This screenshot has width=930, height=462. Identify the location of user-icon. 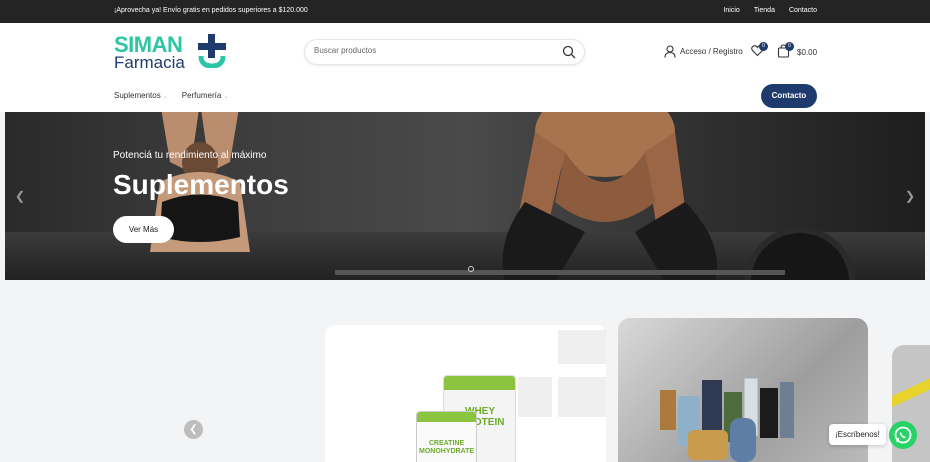
(670, 51).